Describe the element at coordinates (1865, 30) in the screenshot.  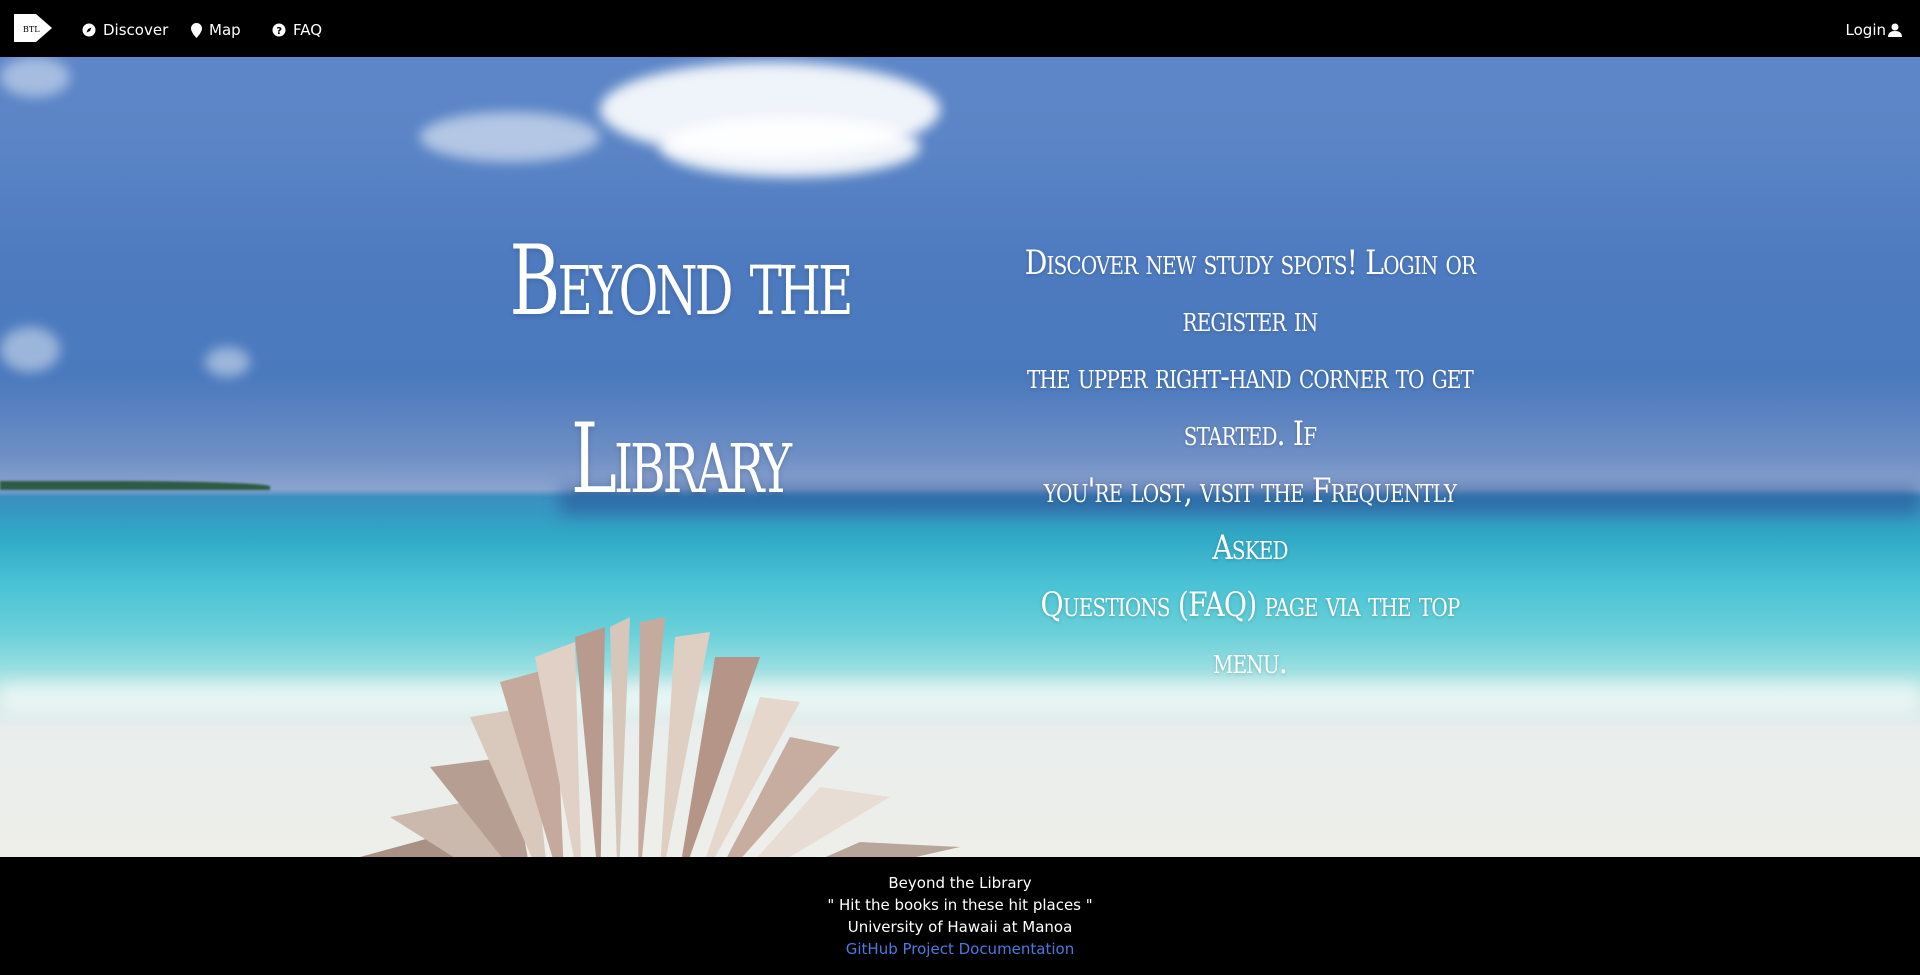
I see `login-label: Login` at that location.